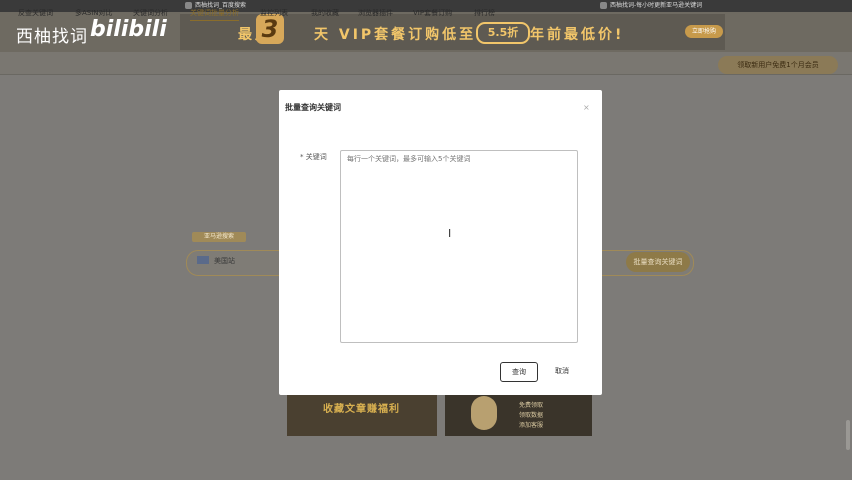  What do you see at coordinates (577, 35) in the screenshot?
I see `banner-suffix: 年前最低价!` at bounding box center [577, 35].